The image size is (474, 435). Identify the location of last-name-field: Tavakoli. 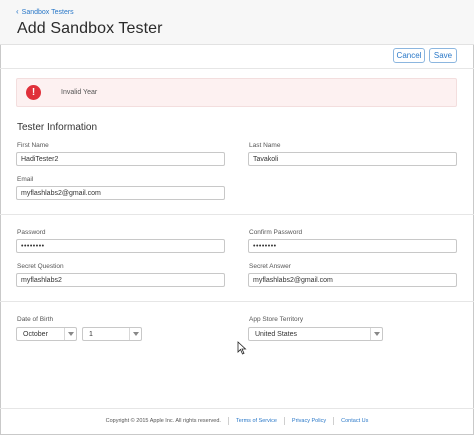
(352, 159).